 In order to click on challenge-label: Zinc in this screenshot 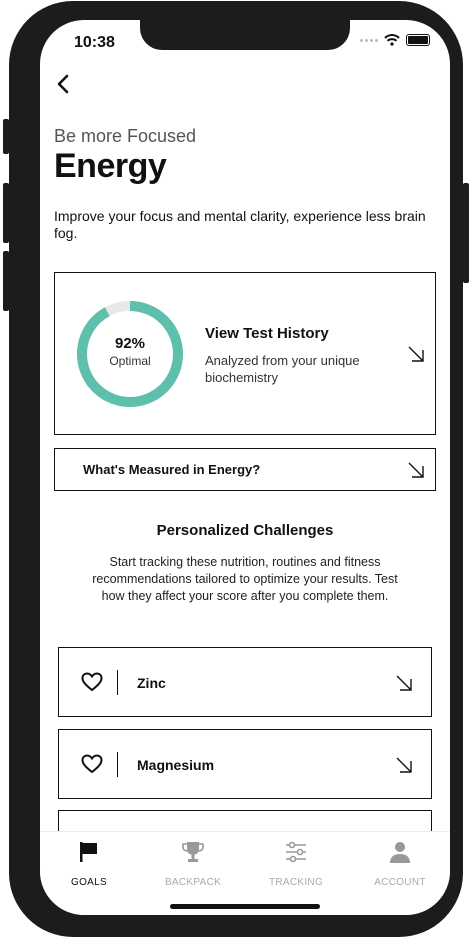, I will do `click(151, 683)`.